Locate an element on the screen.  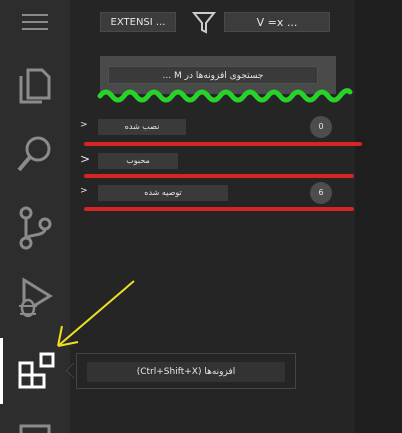
menu-icon is located at coordinates (35, 22).